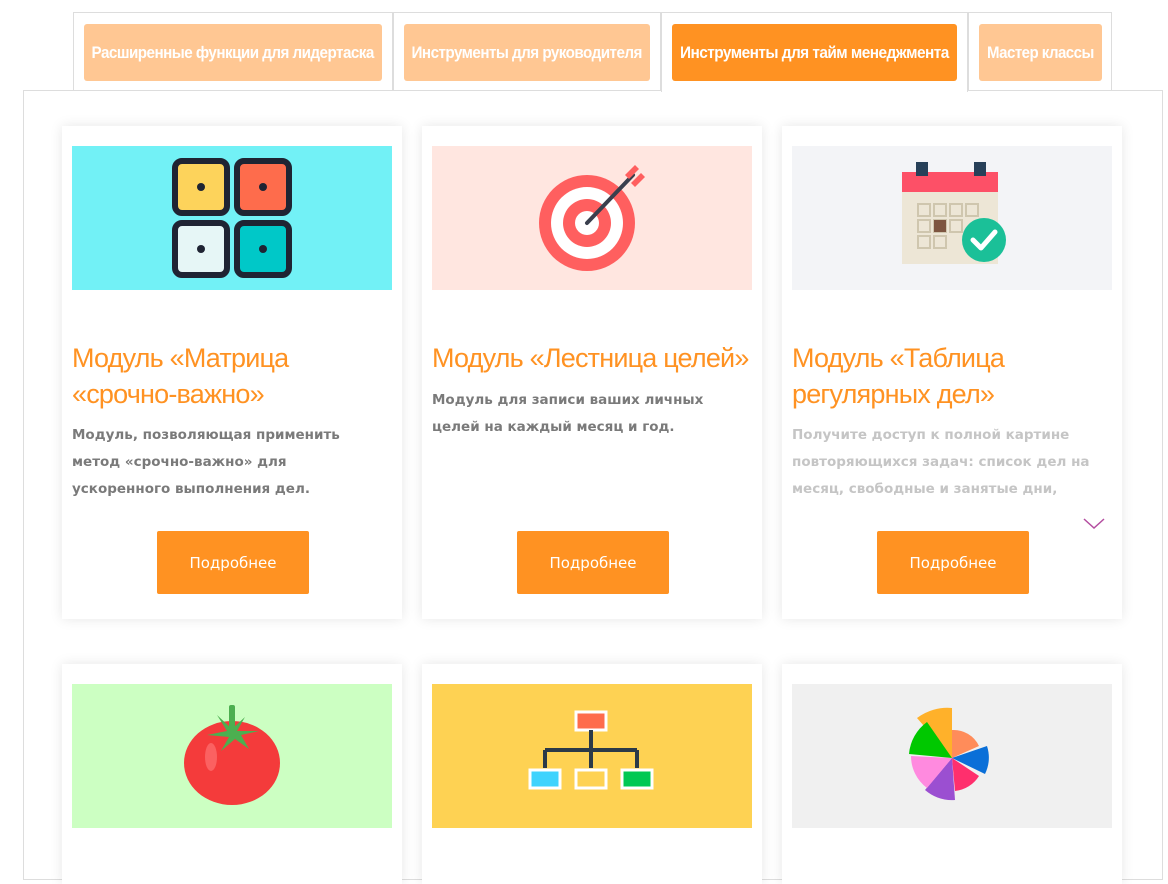 The image size is (1168, 884). Describe the element at coordinates (952, 218) in the screenshot. I see `calendar-check-icon` at that location.